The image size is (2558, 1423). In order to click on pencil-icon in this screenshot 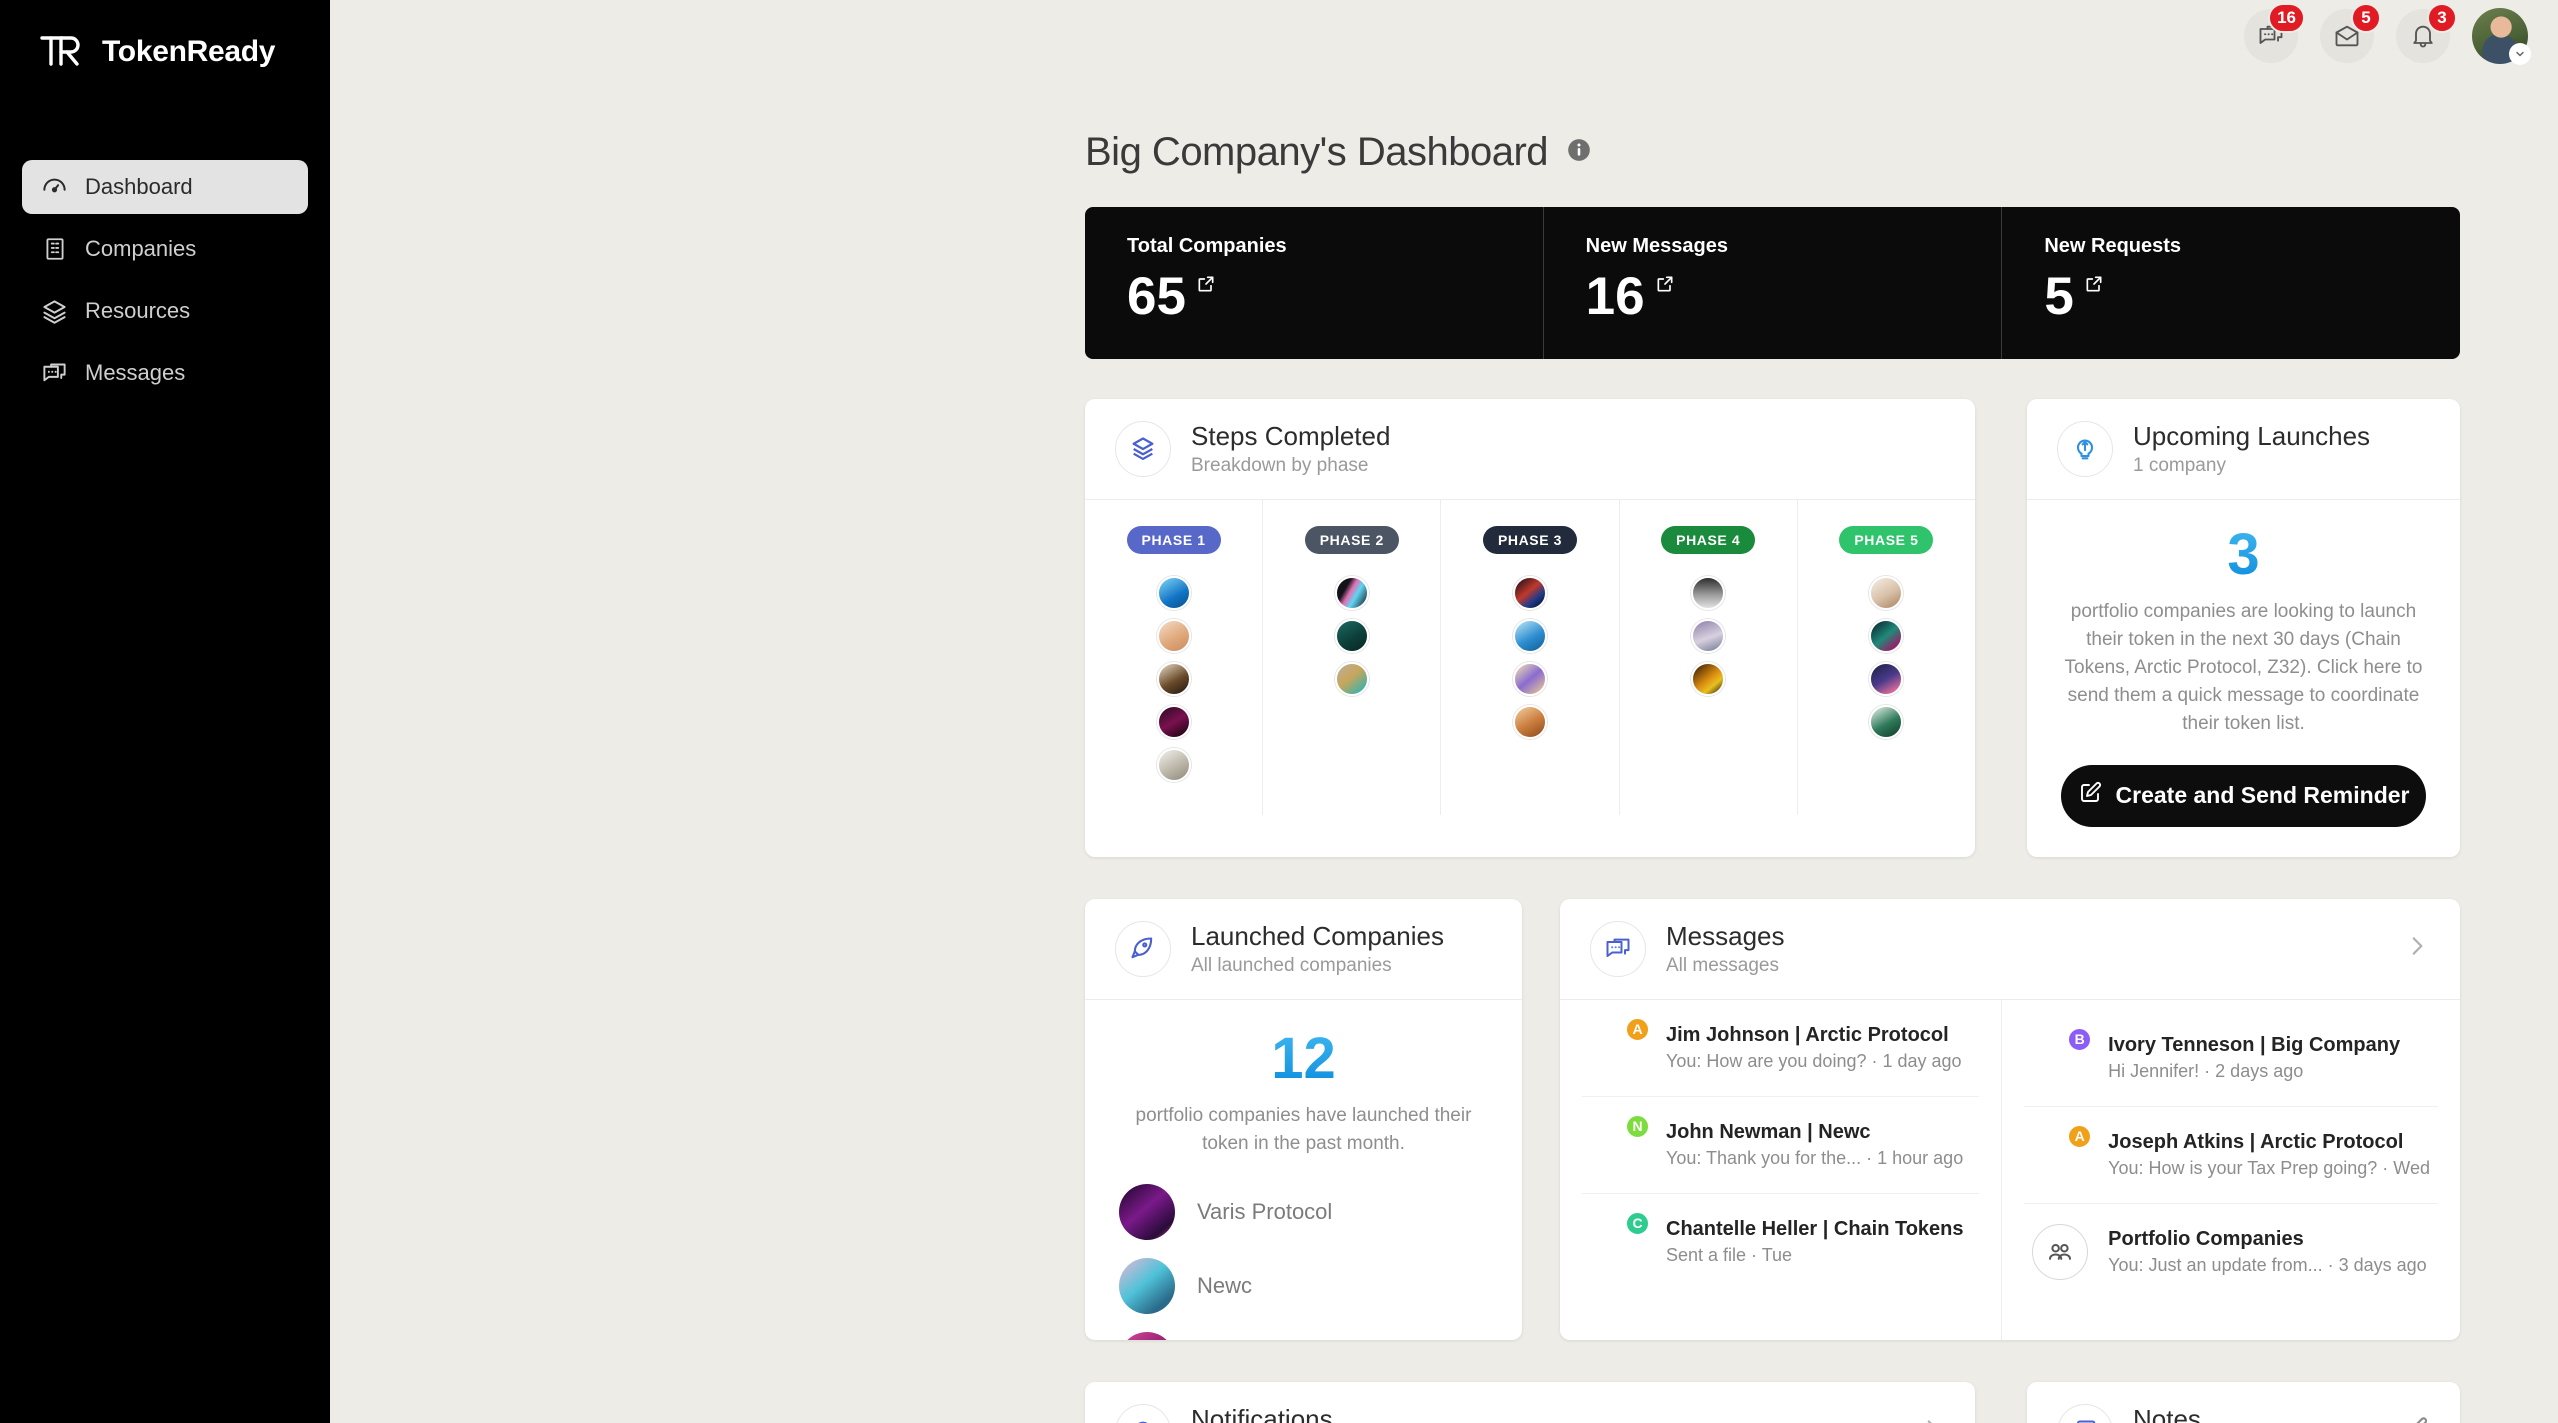, I will do `click(2416, 1419)`.